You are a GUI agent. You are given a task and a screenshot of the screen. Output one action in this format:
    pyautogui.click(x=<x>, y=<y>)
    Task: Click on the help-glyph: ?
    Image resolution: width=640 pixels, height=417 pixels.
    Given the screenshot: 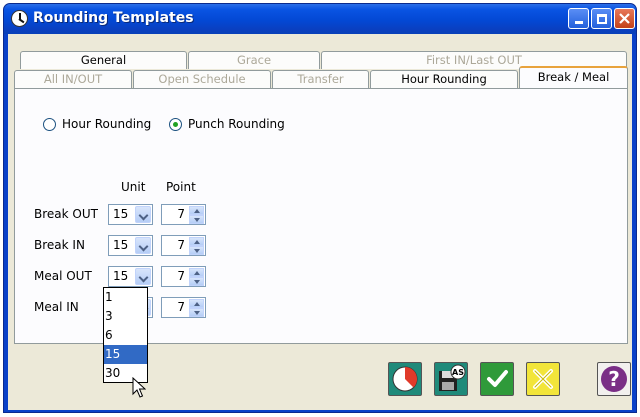 What is the action you would take?
    pyautogui.click(x=614, y=379)
    